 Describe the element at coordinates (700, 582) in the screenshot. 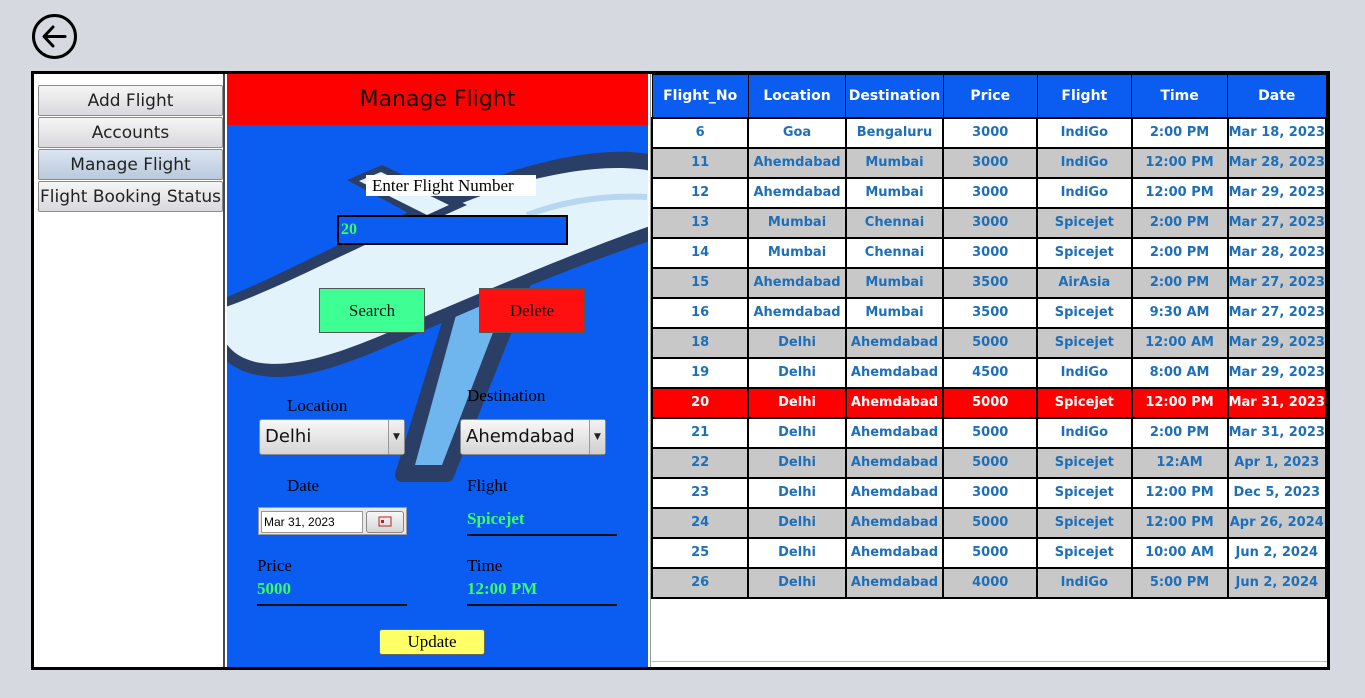

I see `table-cell: 26` at that location.